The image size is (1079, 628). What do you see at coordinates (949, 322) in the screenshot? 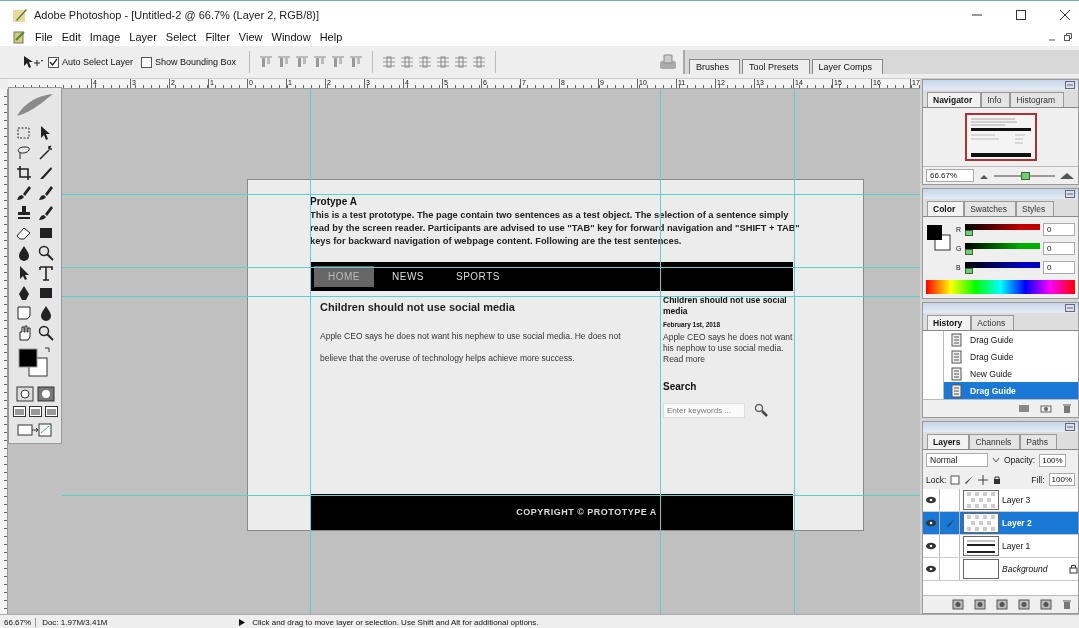
I see `panel-tab: History` at bounding box center [949, 322].